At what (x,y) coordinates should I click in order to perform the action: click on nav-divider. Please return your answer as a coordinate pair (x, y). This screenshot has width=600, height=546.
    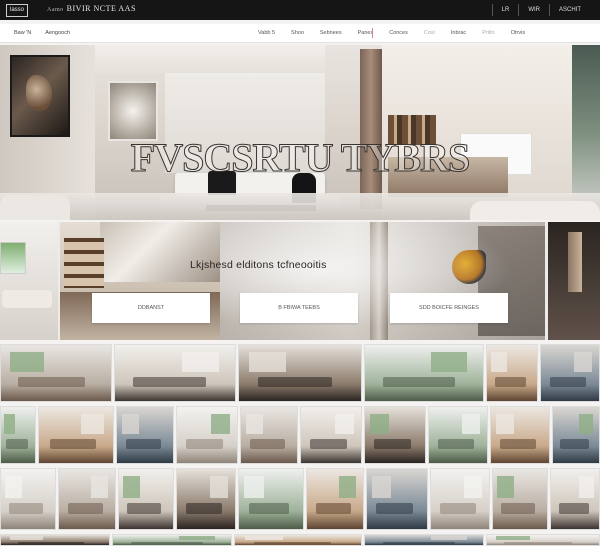
    Looking at the image, I should click on (372, 33).